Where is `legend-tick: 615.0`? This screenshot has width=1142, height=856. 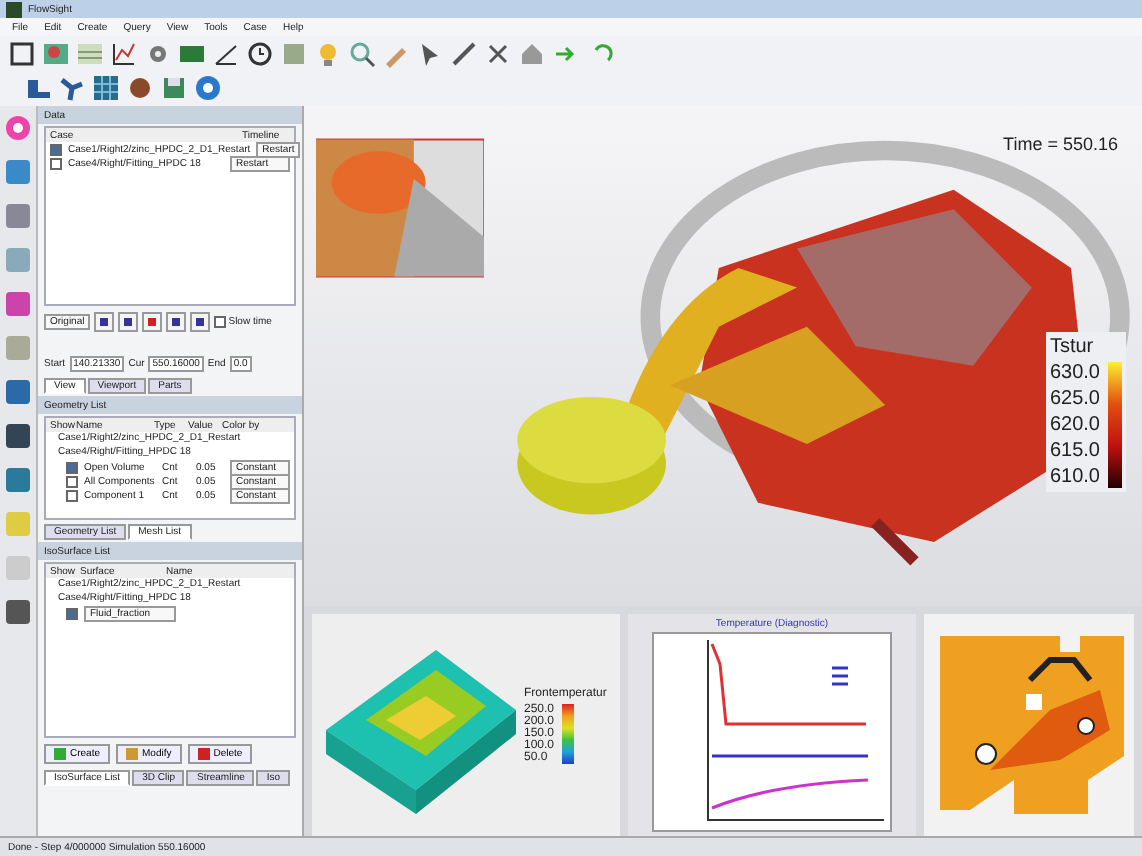
legend-tick: 615.0 is located at coordinates (1074, 451).